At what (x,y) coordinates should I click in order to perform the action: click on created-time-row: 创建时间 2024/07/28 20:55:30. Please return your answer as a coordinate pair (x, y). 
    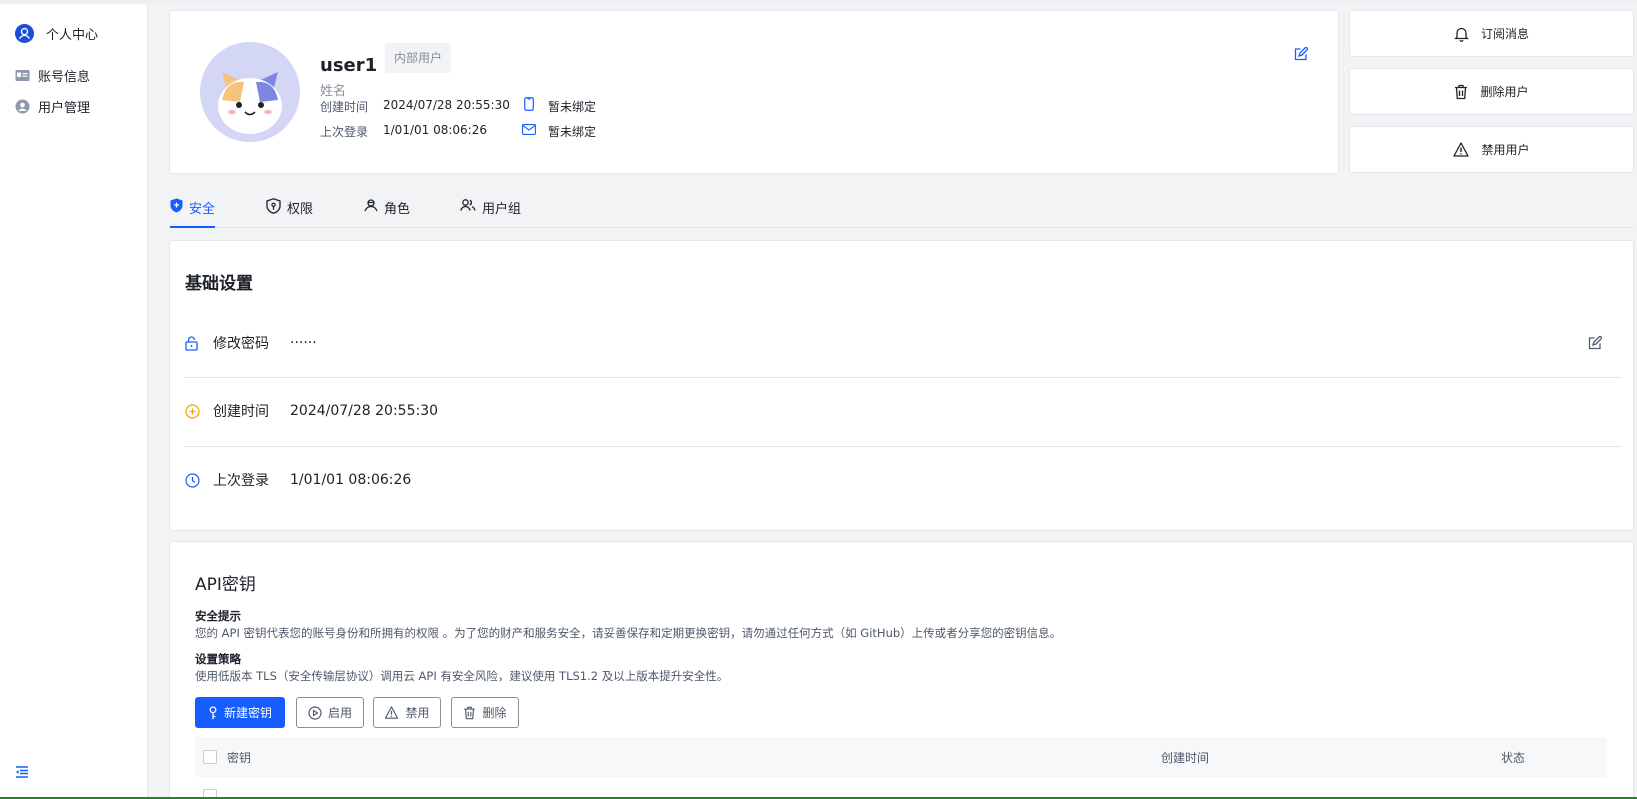
    Looking at the image, I should click on (903, 411).